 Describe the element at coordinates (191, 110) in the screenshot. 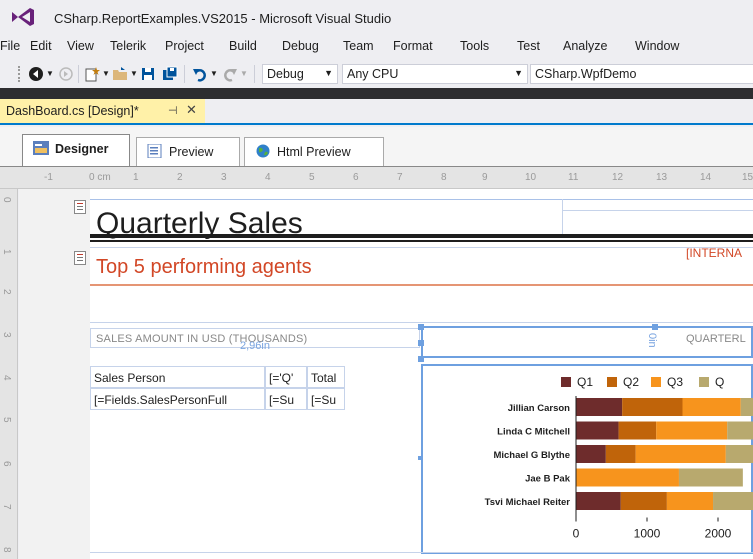

I see `close-icon: ✕` at that location.